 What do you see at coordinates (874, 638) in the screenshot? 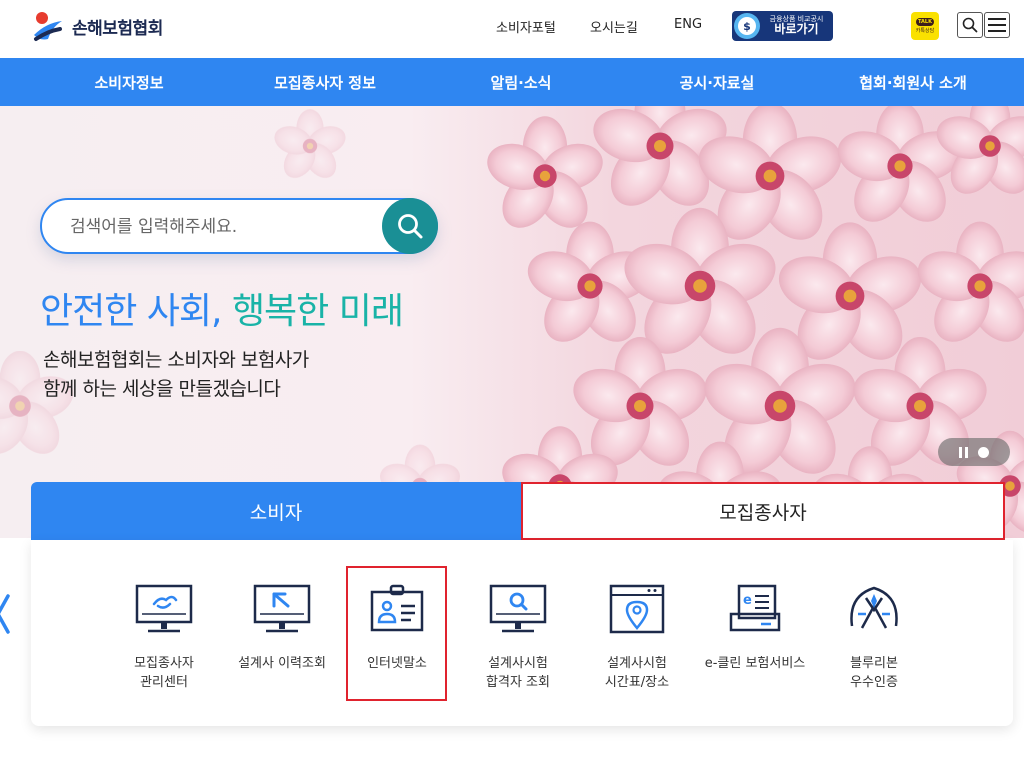
I see `quick-item-blue-ribbon: 블루리본 우수인증` at bounding box center [874, 638].